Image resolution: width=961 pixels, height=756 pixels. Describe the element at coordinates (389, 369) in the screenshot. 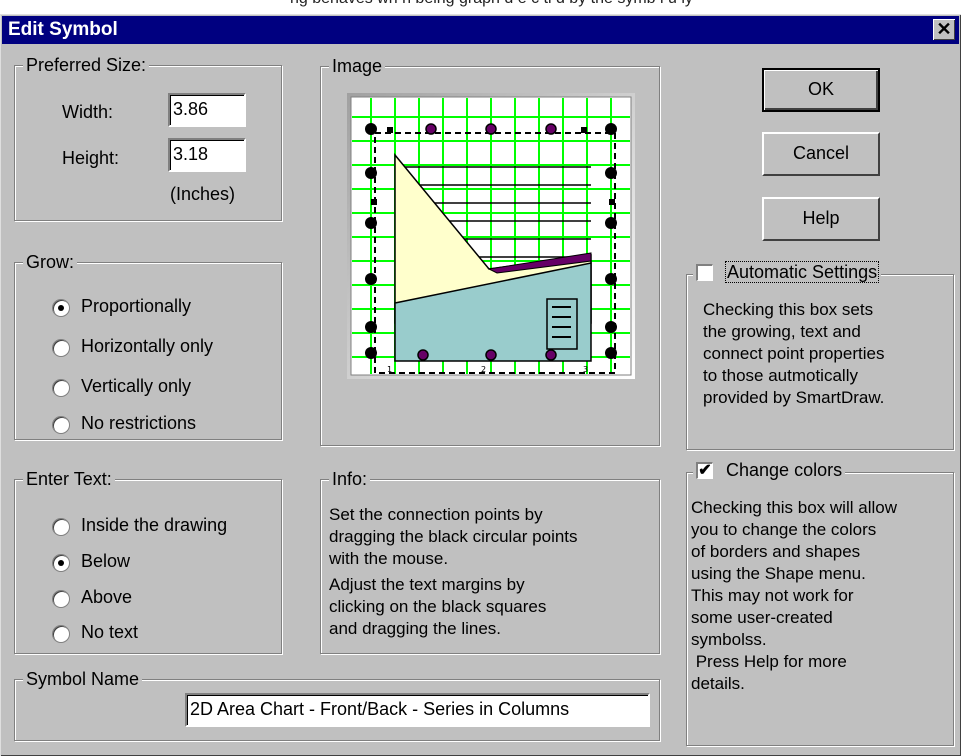

I see `svg-text: 1` at that location.